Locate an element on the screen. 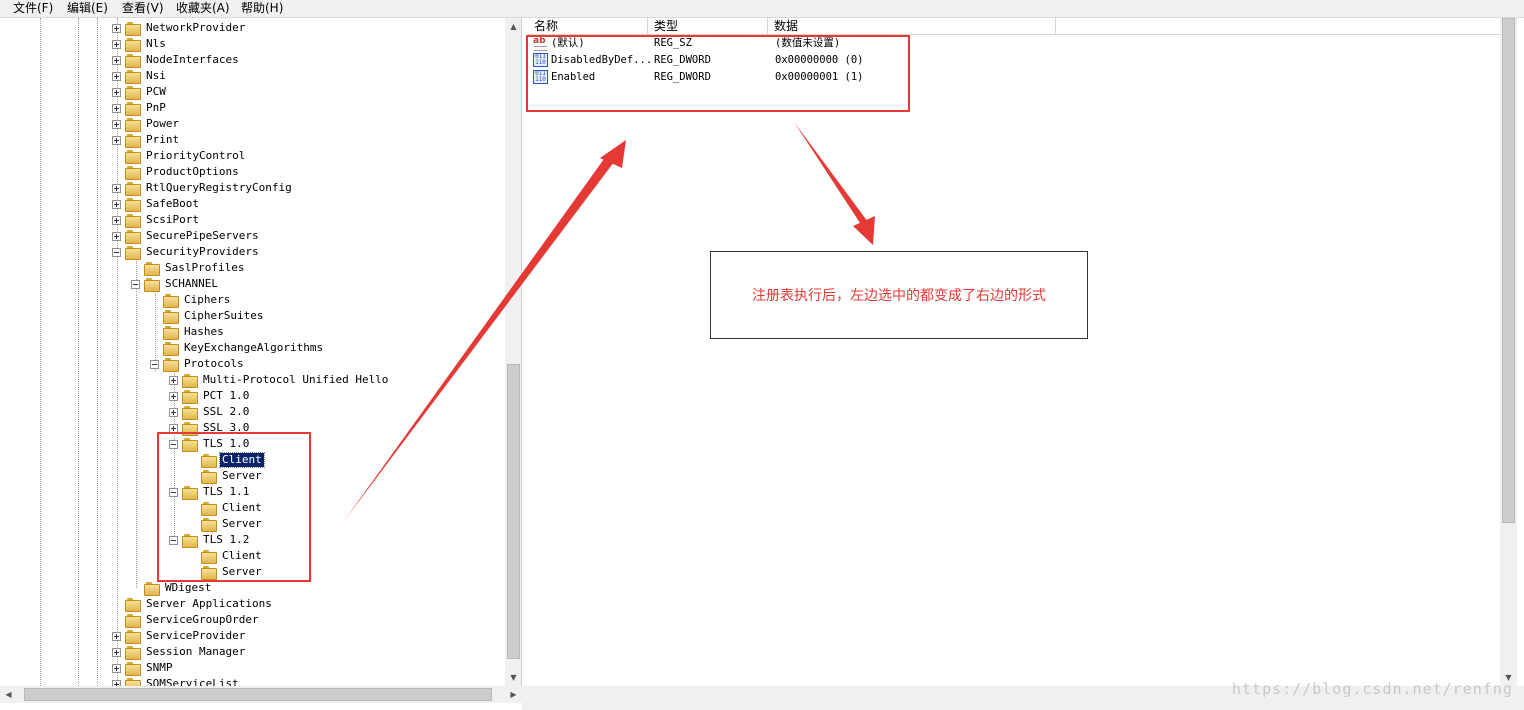 This screenshot has height=710, width=1524. tree-node: Ciphers is located at coordinates (191, 300).